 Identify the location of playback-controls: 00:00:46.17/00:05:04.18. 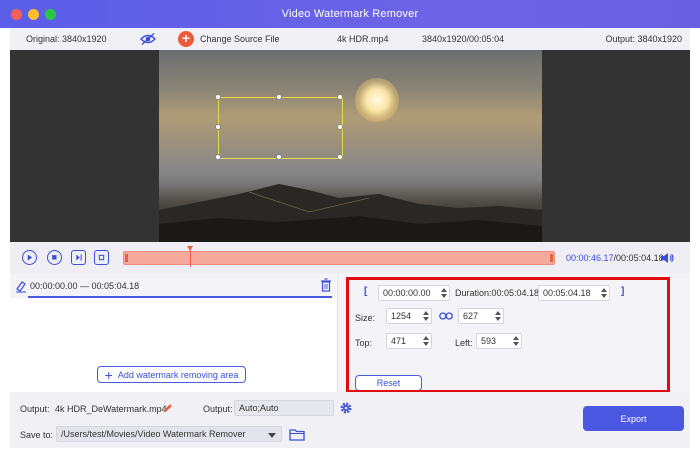
(350, 258).